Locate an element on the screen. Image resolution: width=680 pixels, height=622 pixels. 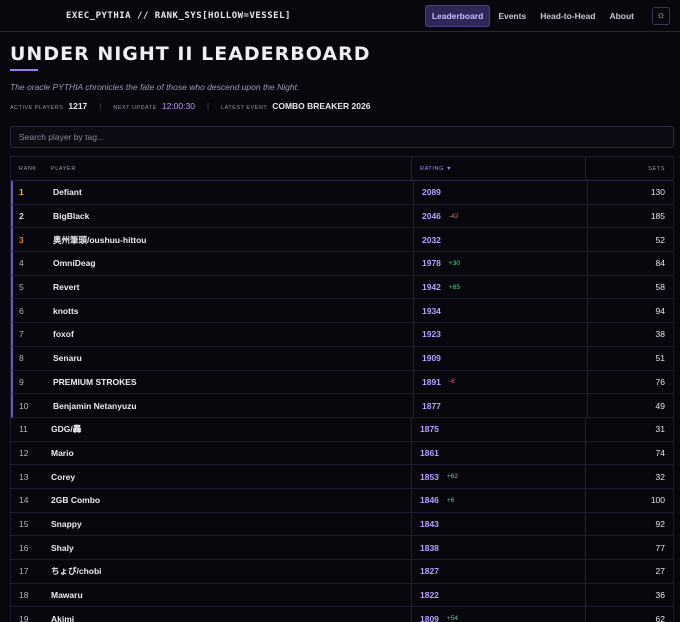
table-row: 12 Mario 1861 74 is located at coordinates (342, 453).